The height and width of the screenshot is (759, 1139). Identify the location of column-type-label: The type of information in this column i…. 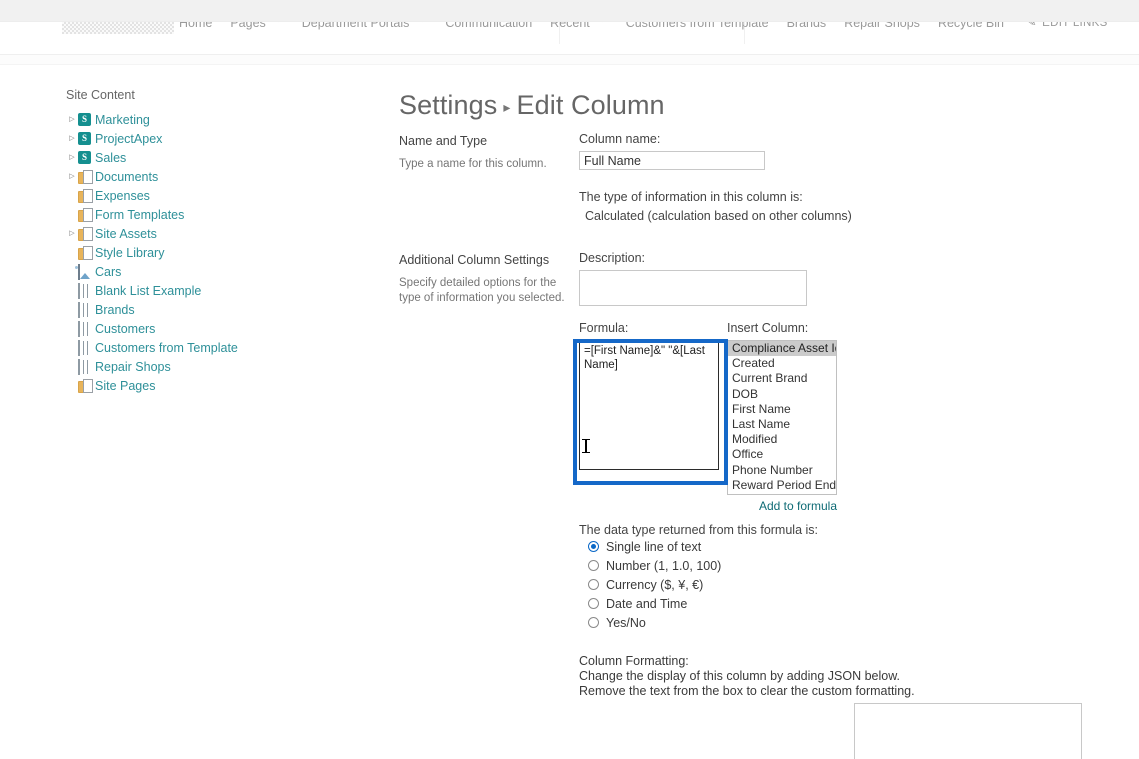
(691, 197).